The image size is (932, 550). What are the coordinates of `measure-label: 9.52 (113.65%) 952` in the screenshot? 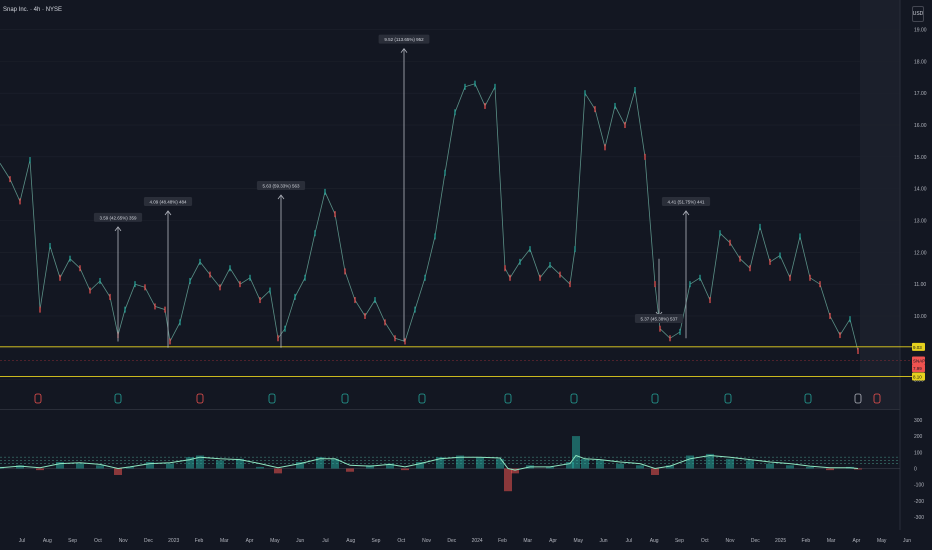 It's located at (404, 39).